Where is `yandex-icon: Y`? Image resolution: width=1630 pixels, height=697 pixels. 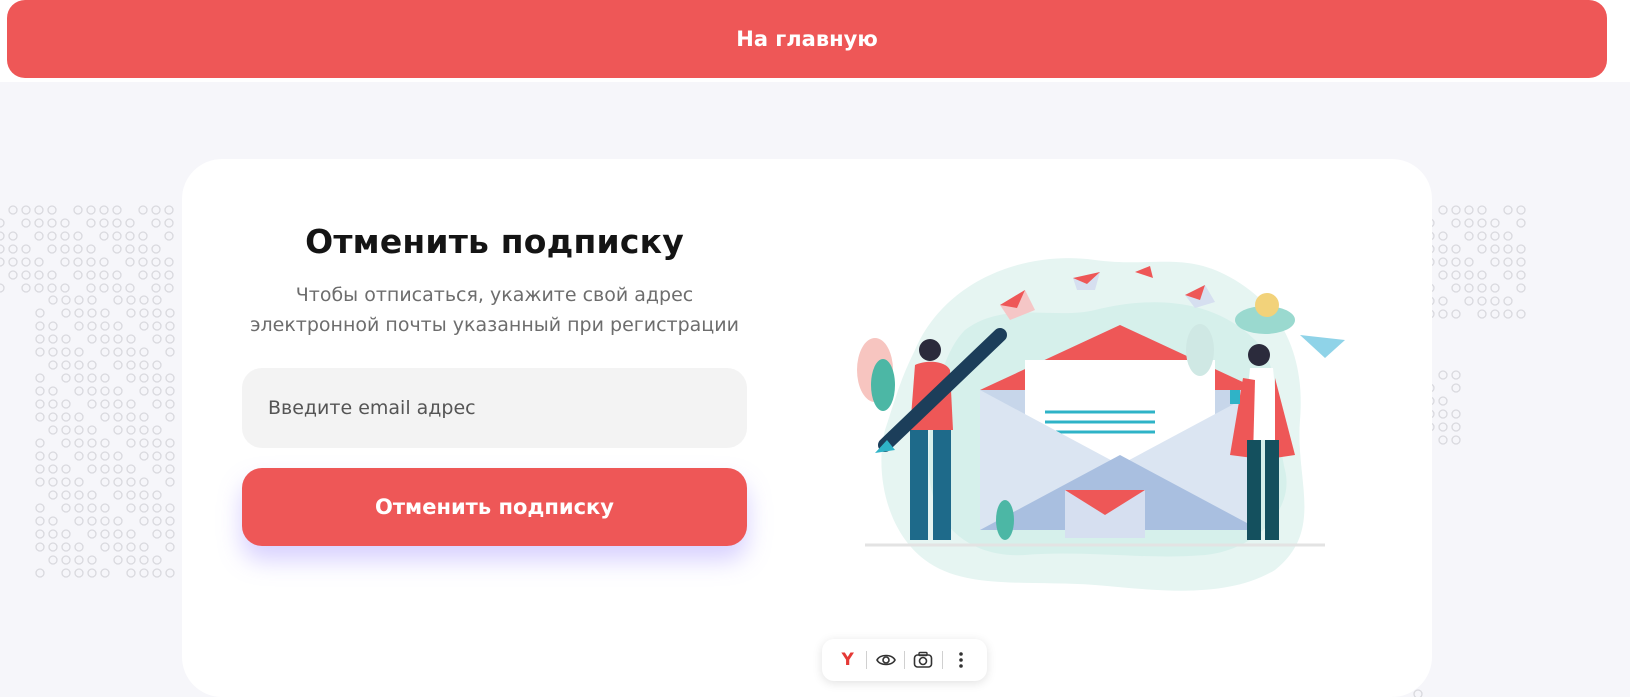
yandex-icon: Y is located at coordinates (848, 660).